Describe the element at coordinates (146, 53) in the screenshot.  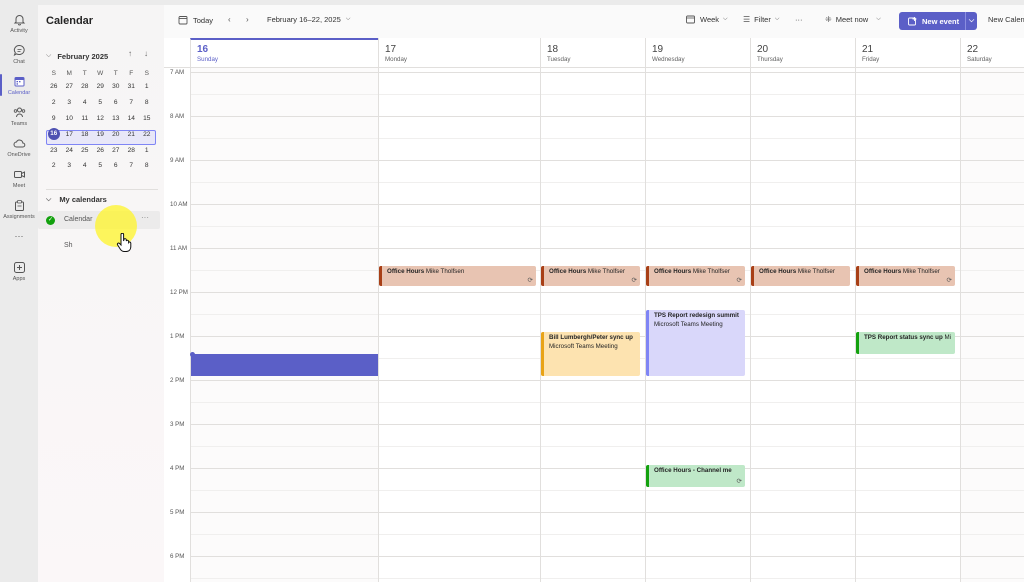
I see `arrow-down-icon: ↓` at that location.